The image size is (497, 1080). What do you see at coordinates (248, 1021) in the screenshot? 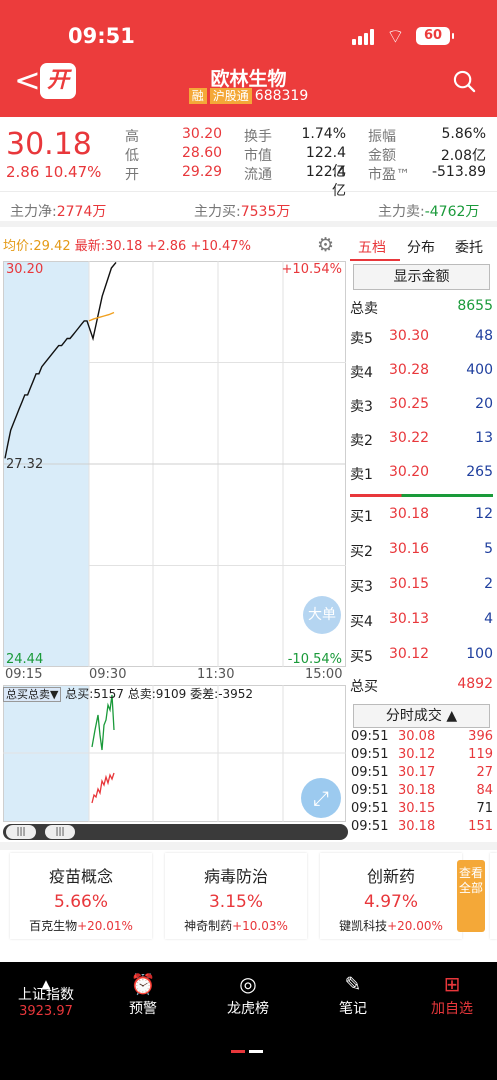
I see `bottom-nav: ▲ 上证指数 3923.97 ⏰ 预警 ◎ 龙虎榜 ✎ 笔记 ⊞ 加自选` at bounding box center [248, 1021].